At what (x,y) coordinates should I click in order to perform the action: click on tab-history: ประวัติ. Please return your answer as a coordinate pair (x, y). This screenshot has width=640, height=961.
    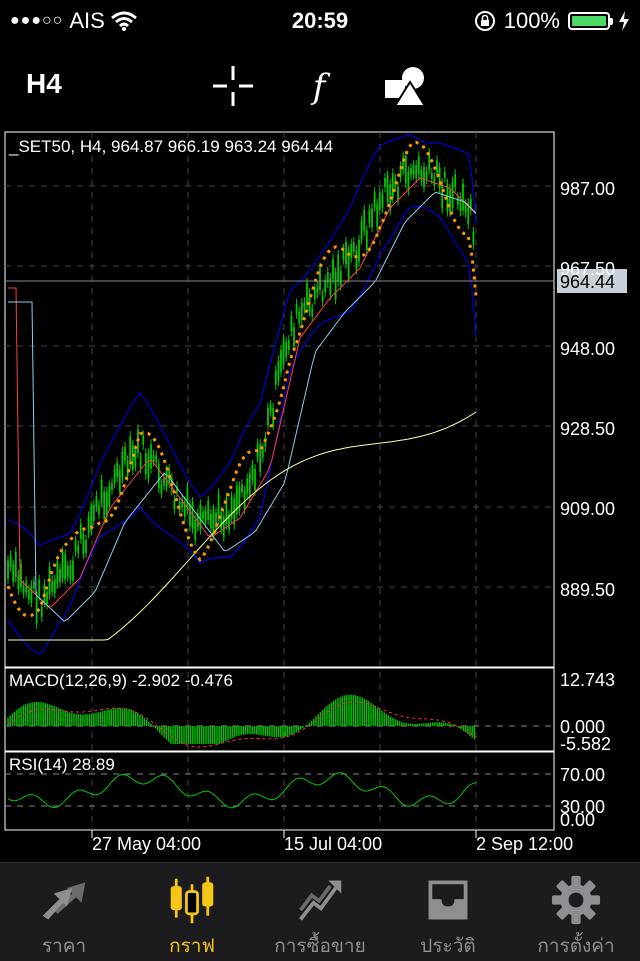
    Looking at the image, I should click on (448, 912).